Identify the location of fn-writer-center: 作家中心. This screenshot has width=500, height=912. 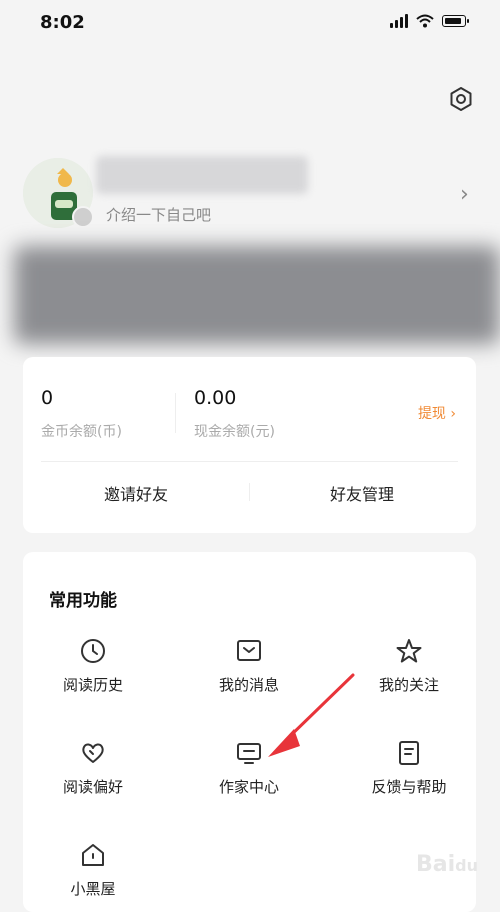
(249, 768).